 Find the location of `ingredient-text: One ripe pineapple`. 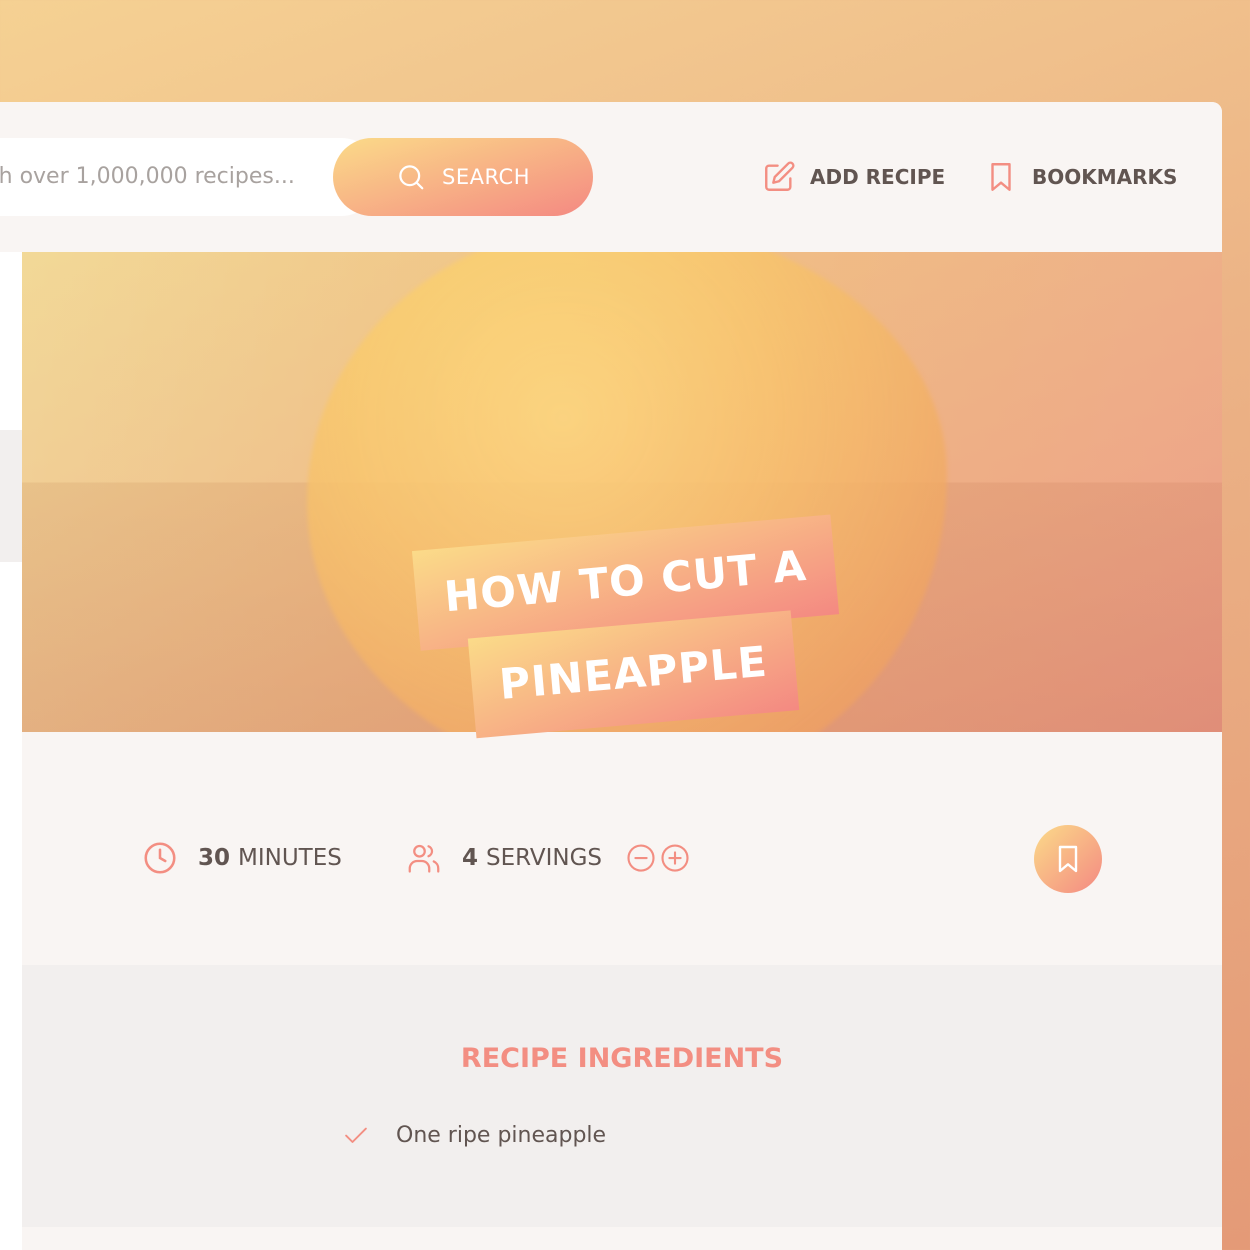

ingredient-text: One ripe pineapple is located at coordinates (501, 1135).